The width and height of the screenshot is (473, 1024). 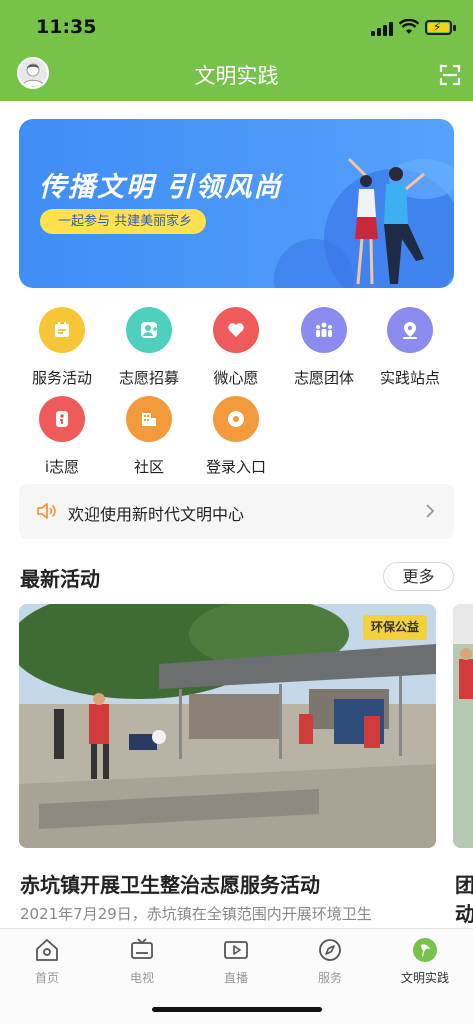 I want to click on tab-label: 直播, so click(x=235, y=978).